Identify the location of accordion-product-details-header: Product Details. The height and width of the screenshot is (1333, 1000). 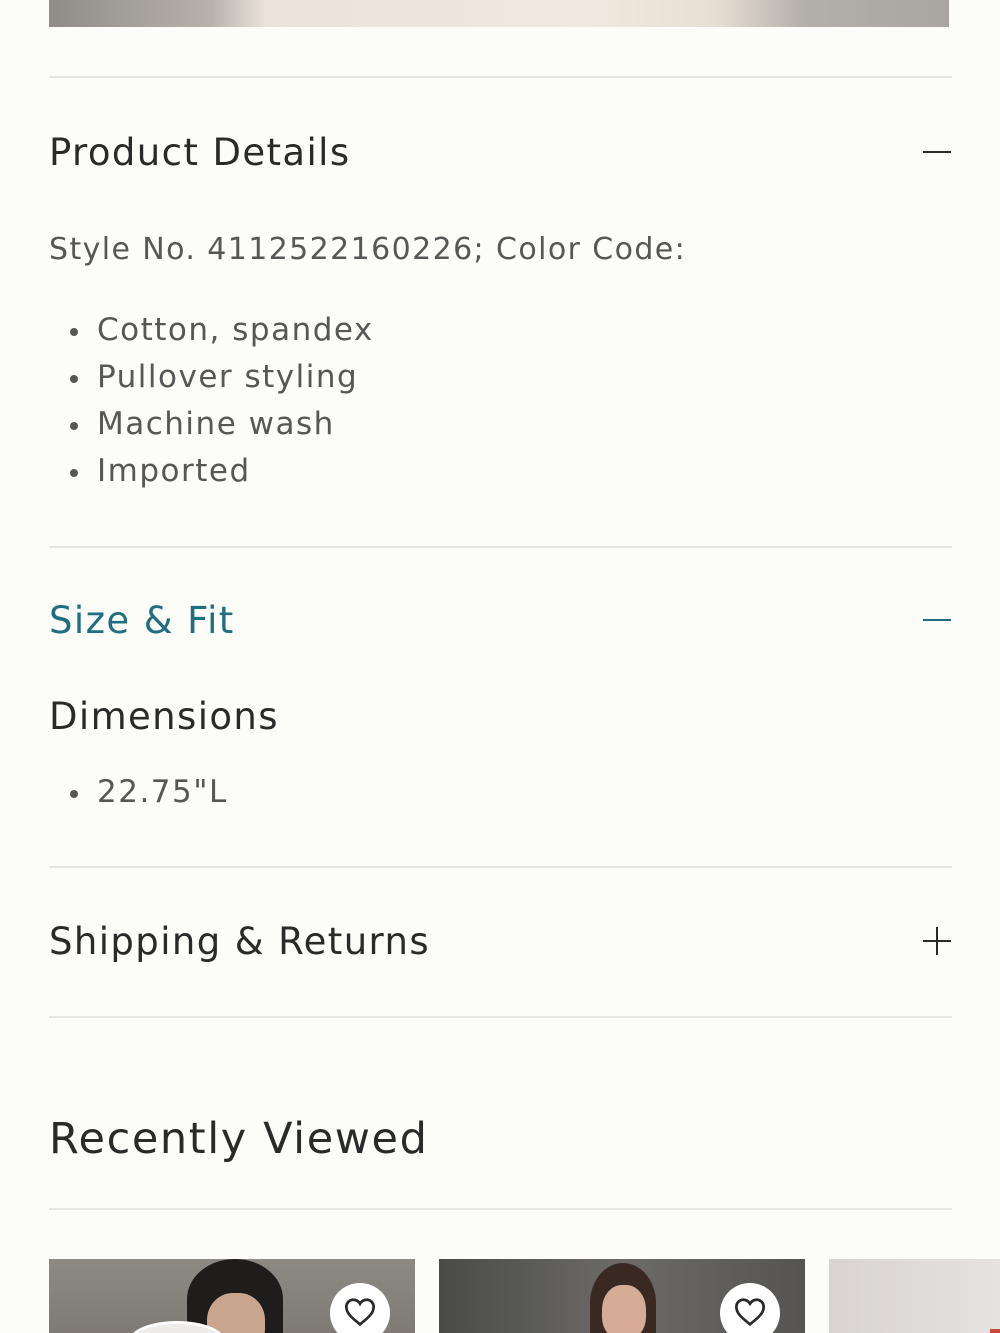
(500, 152).